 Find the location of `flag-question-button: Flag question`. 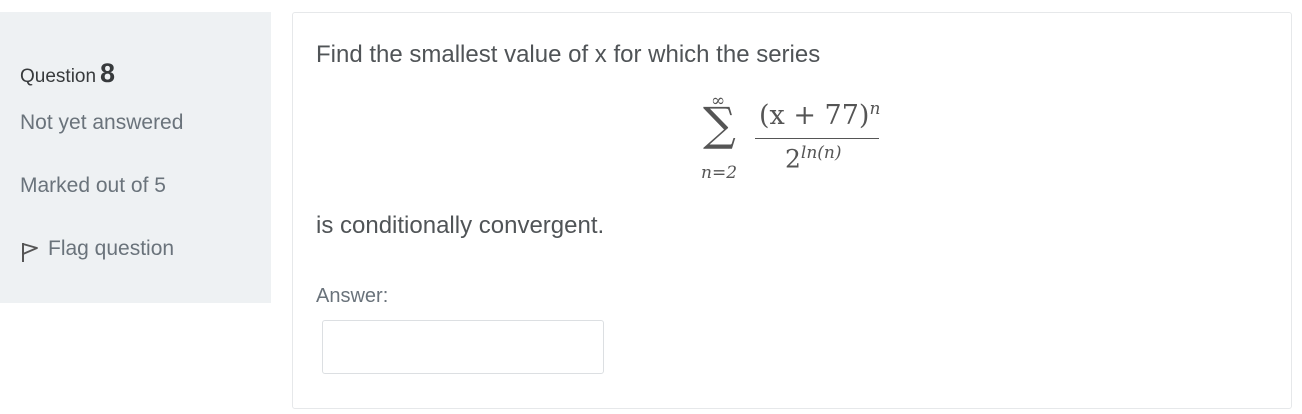

flag-question-button: Flag question is located at coordinates (97, 250).